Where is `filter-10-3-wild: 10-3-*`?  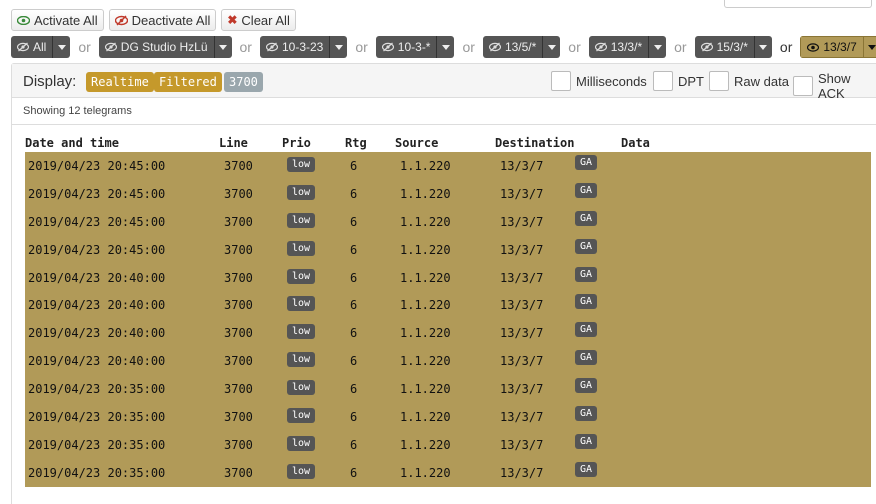
filter-10-3-wild: 10-3-* is located at coordinates (415, 47).